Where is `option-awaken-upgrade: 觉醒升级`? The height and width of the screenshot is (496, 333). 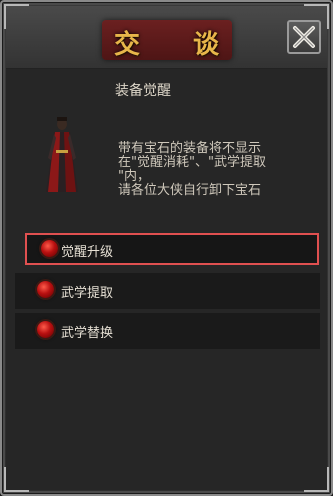
option-awaken-upgrade: 觉醒升级 is located at coordinates (172, 249).